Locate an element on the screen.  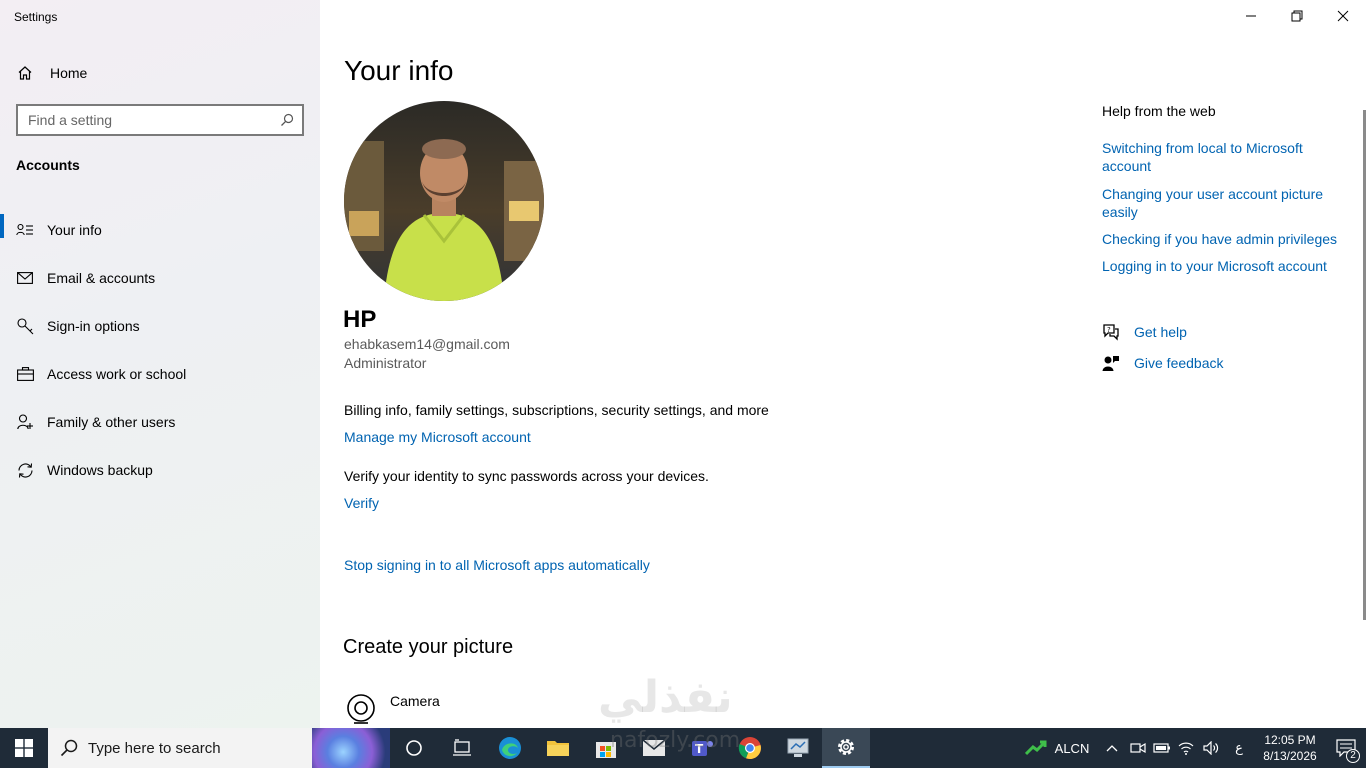
get-help-link: ? Get help is located at coordinates (1144, 332).